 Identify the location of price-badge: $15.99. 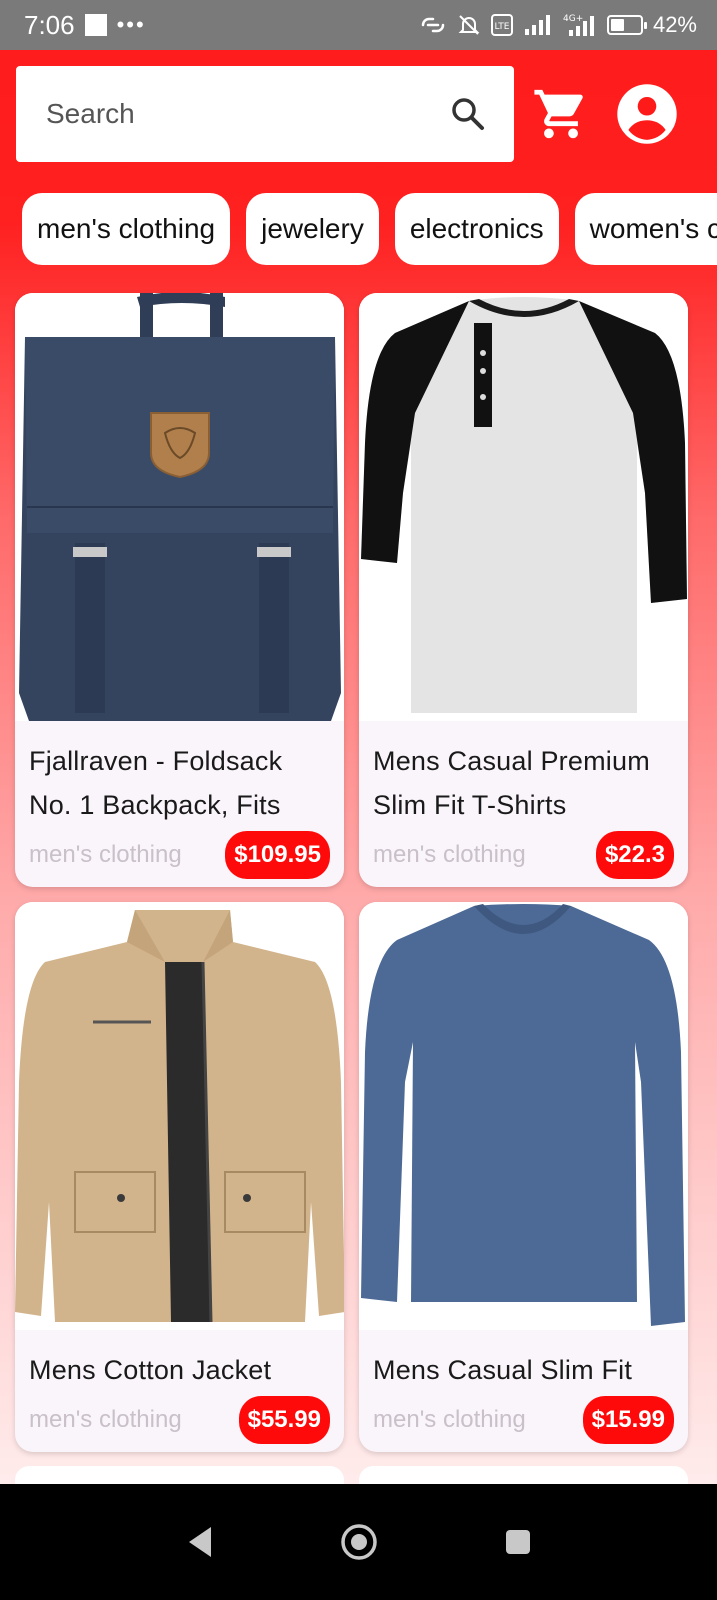
(628, 1420).